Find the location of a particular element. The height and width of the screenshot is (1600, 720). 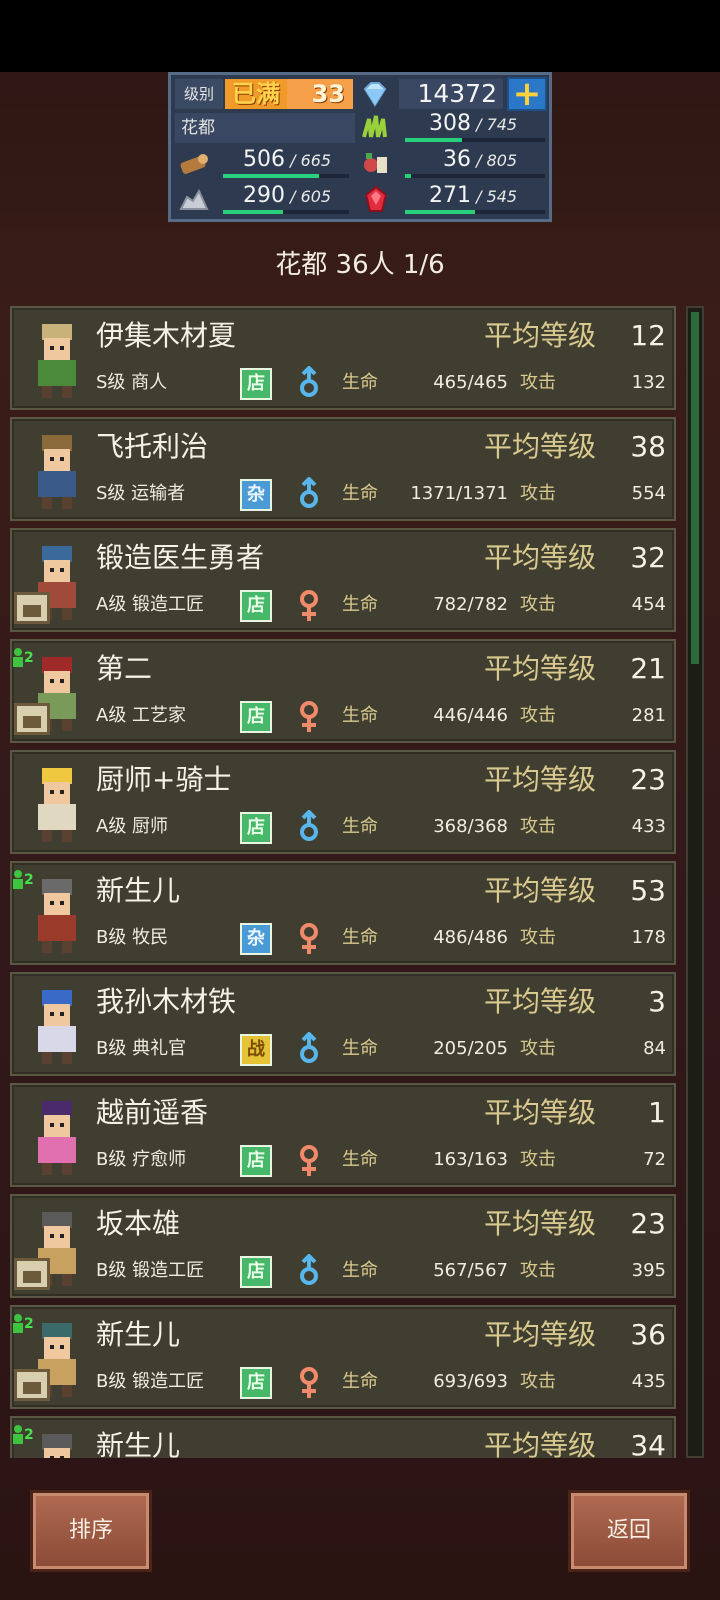

ruby-bar is located at coordinates (475, 212).